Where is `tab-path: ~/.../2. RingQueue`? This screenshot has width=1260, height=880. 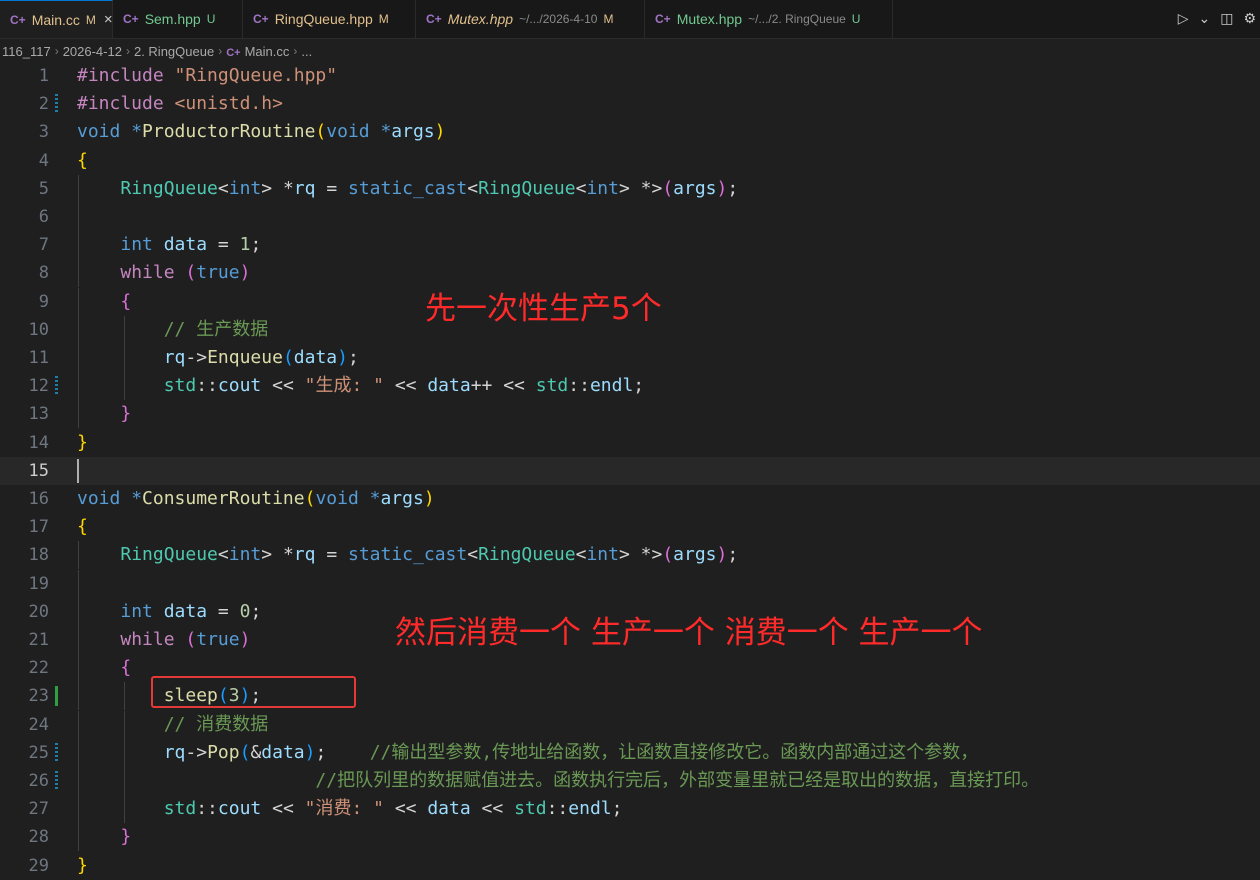 tab-path: ~/.../2. RingQueue is located at coordinates (797, 19).